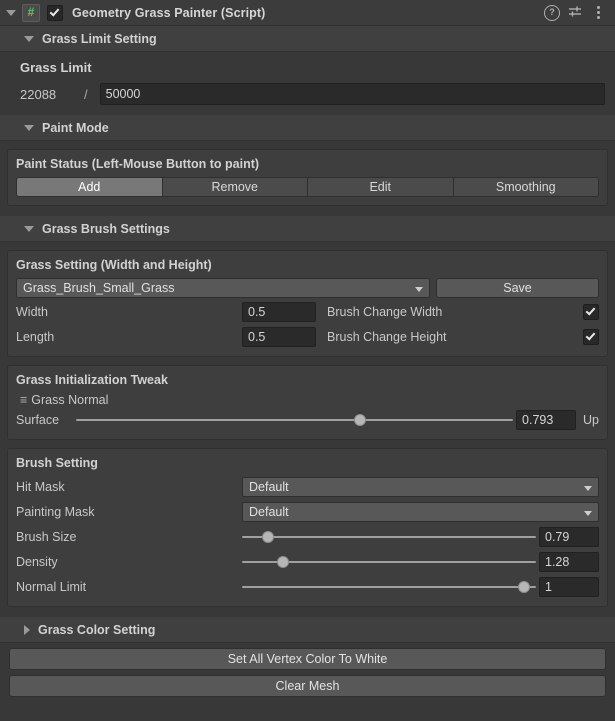 This screenshot has width=615, height=721. I want to click on brush-width-row: Width 0.5 Brush Change Width, so click(307, 312).